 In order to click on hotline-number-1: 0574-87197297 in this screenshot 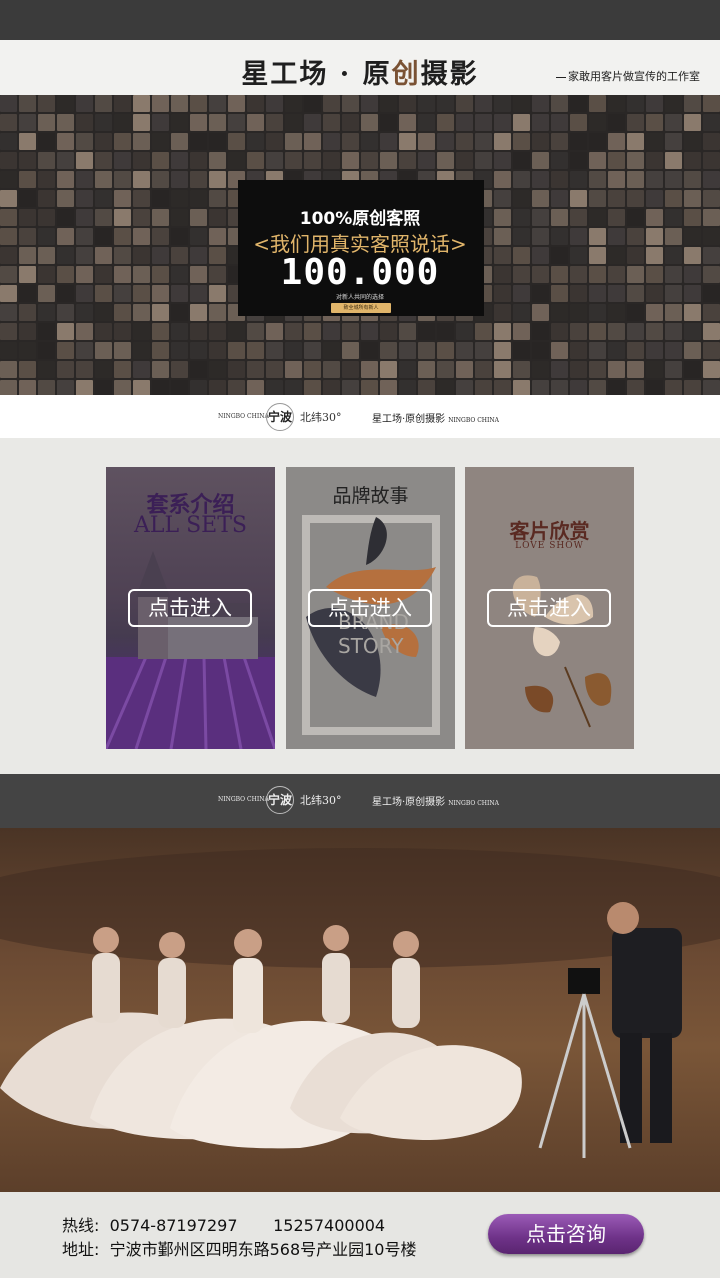, I will do `click(174, 1225)`.